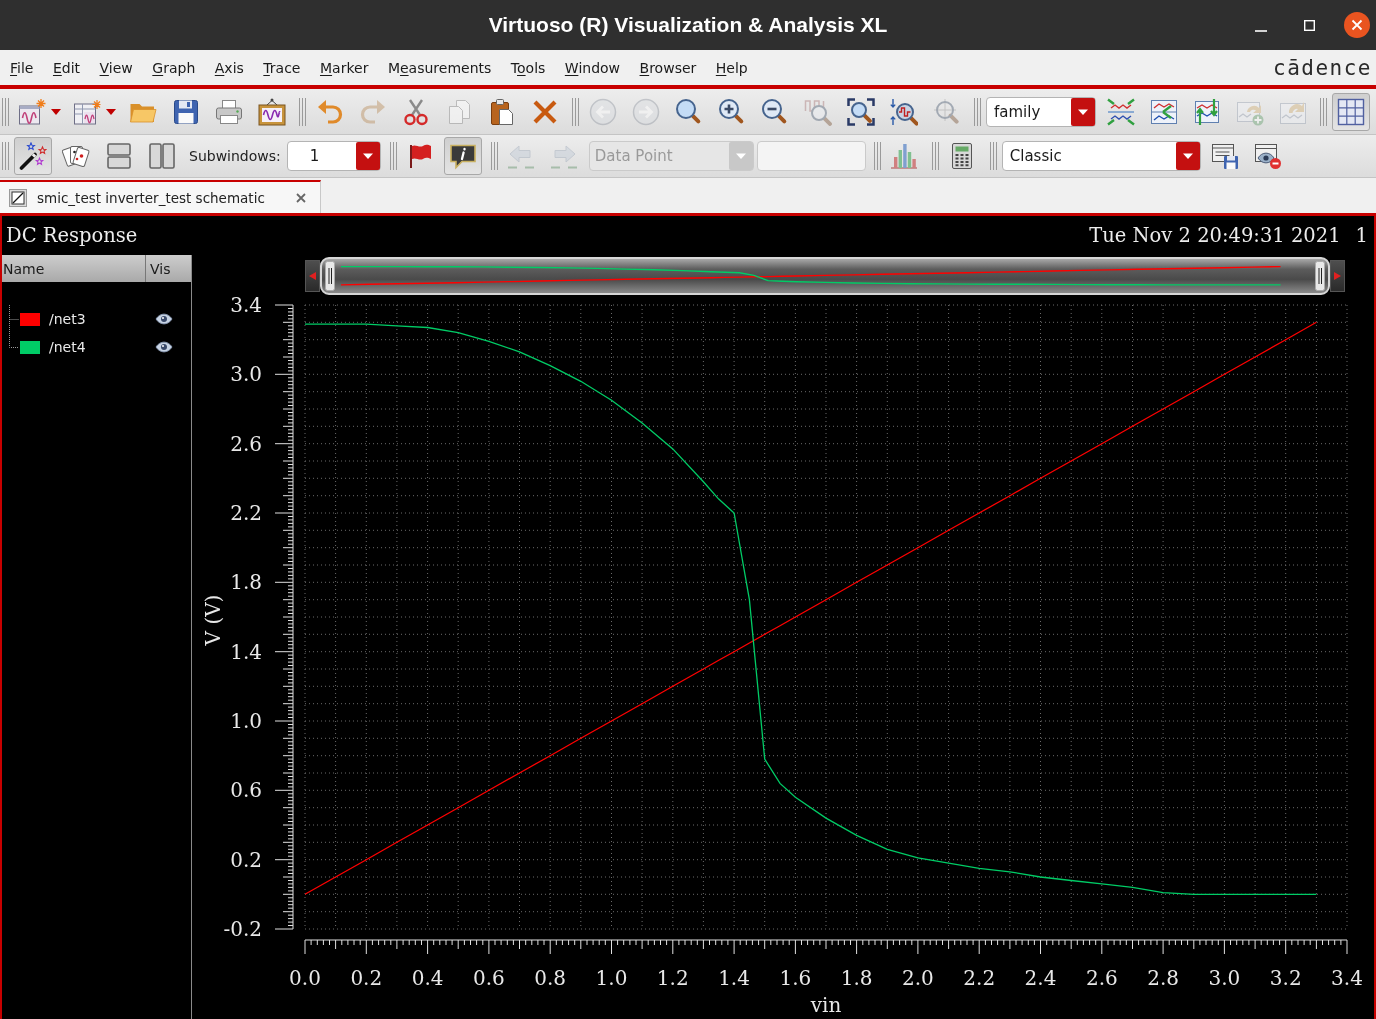 The height and width of the screenshot is (1019, 1376). What do you see at coordinates (333, 156) in the screenshot?
I see `dropdown: 1` at bounding box center [333, 156].